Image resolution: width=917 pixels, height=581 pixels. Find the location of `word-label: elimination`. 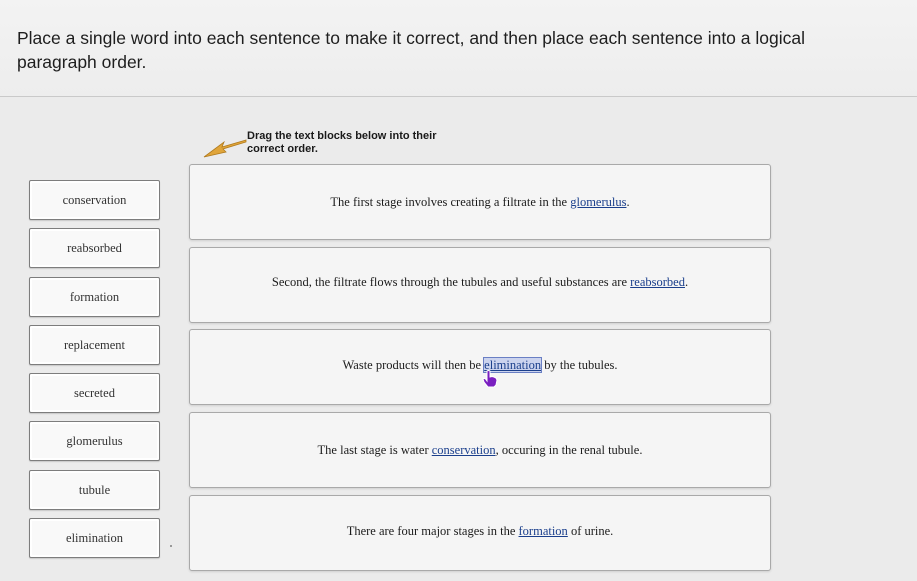

word-label: elimination is located at coordinates (94, 537).